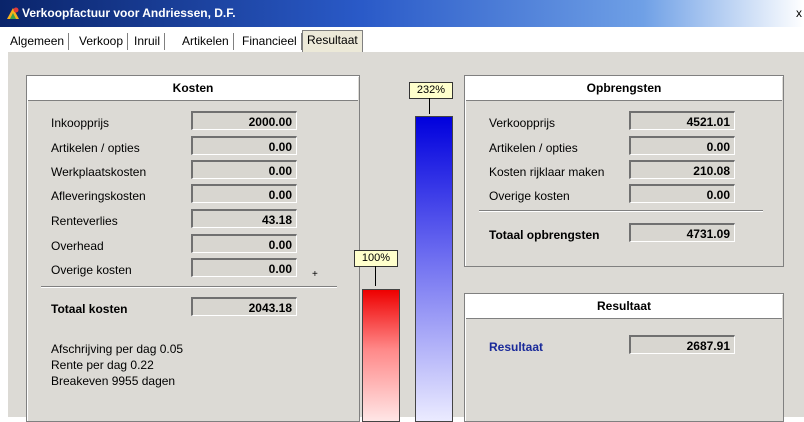  What do you see at coordinates (682, 232) in the screenshot?
I see `opbrengsten-total-value: 4731.09` at bounding box center [682, 232].